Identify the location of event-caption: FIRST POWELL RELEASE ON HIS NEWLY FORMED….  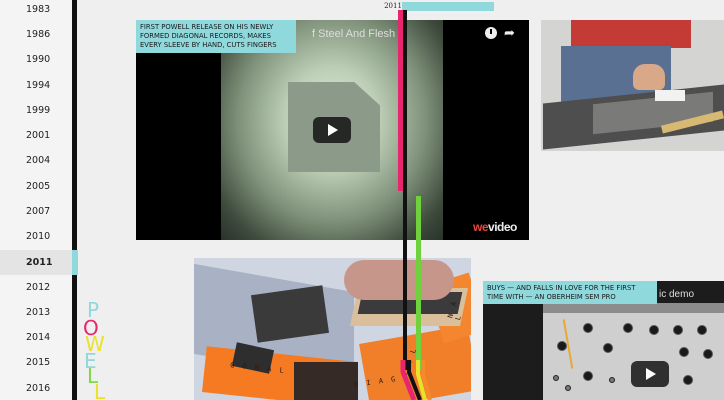
(216, 36).